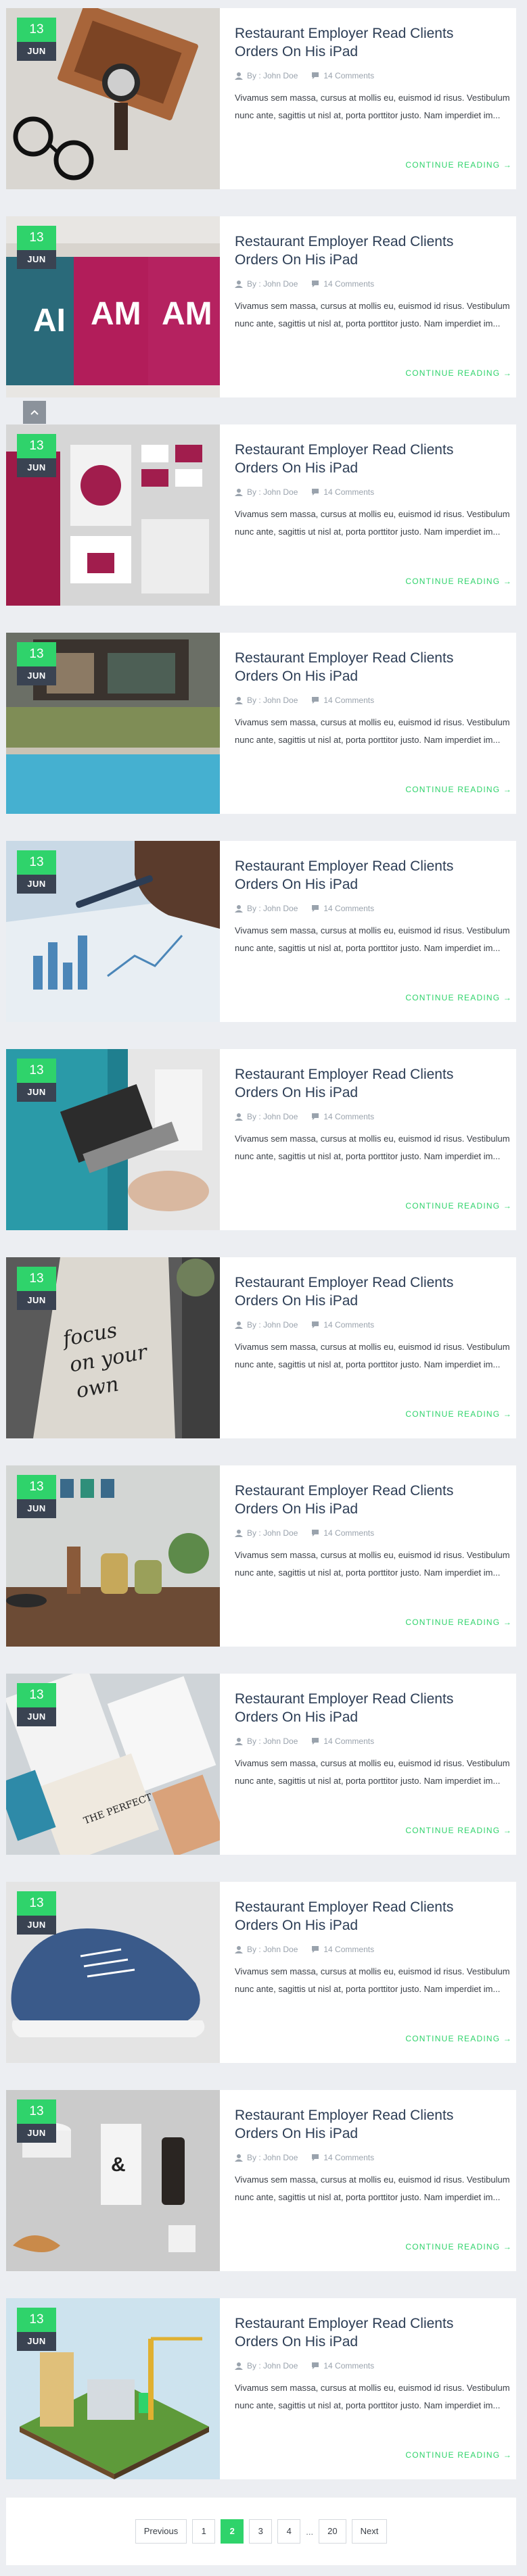  What do you see at coordinates (113, 2180) in the screenshot?
I see `post-thumbnail: & 13 JUN` at bounding box center [113, 2180].